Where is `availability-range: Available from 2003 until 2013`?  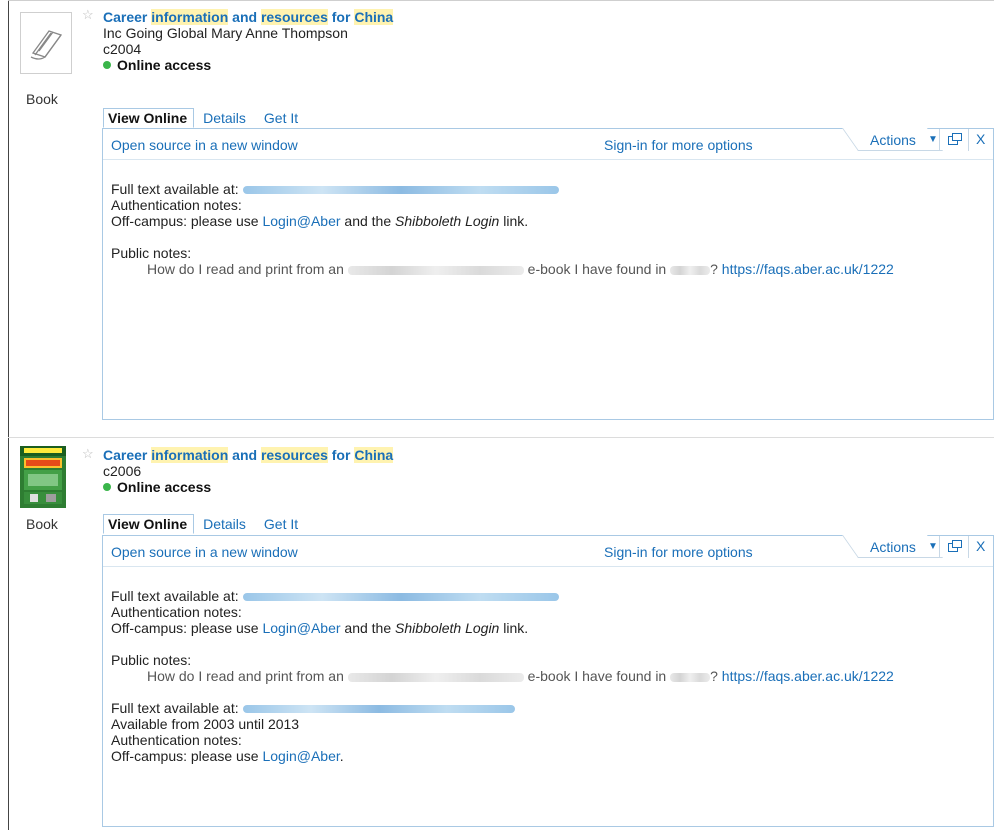 availability-range: Available from 2003 until 2013 is located at coordinates (205, 724).